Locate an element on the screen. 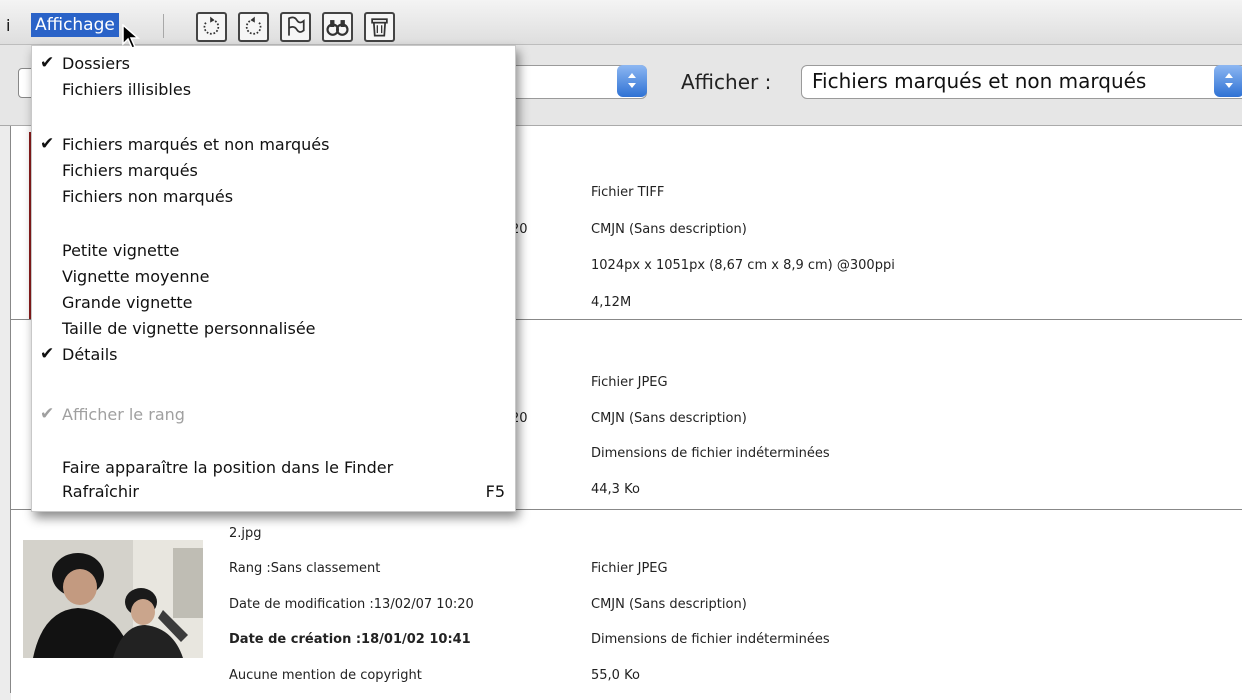 The image size is (1242, 700). toolbar: i Affichage is located at coordinates (621, 22).